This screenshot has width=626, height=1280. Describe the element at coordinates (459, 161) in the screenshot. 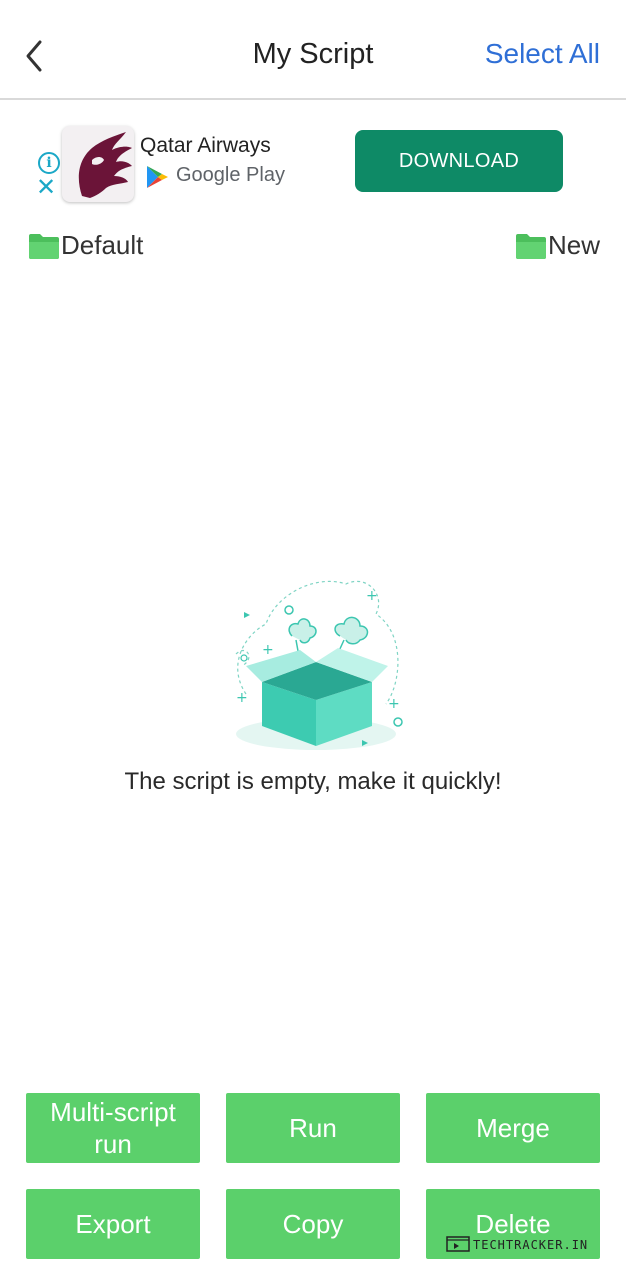

I see `ad-download-button: DOWNLOAD` at that location.